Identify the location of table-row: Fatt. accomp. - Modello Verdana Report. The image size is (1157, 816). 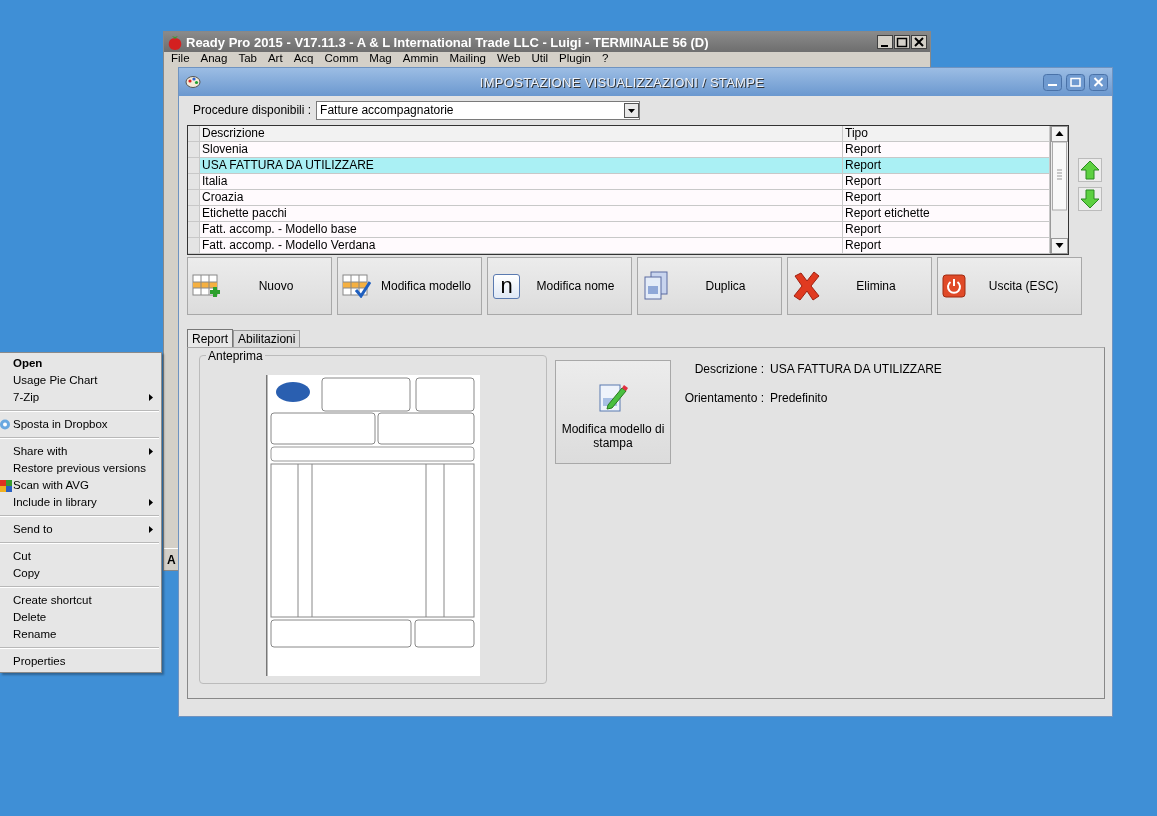
(619, 246).